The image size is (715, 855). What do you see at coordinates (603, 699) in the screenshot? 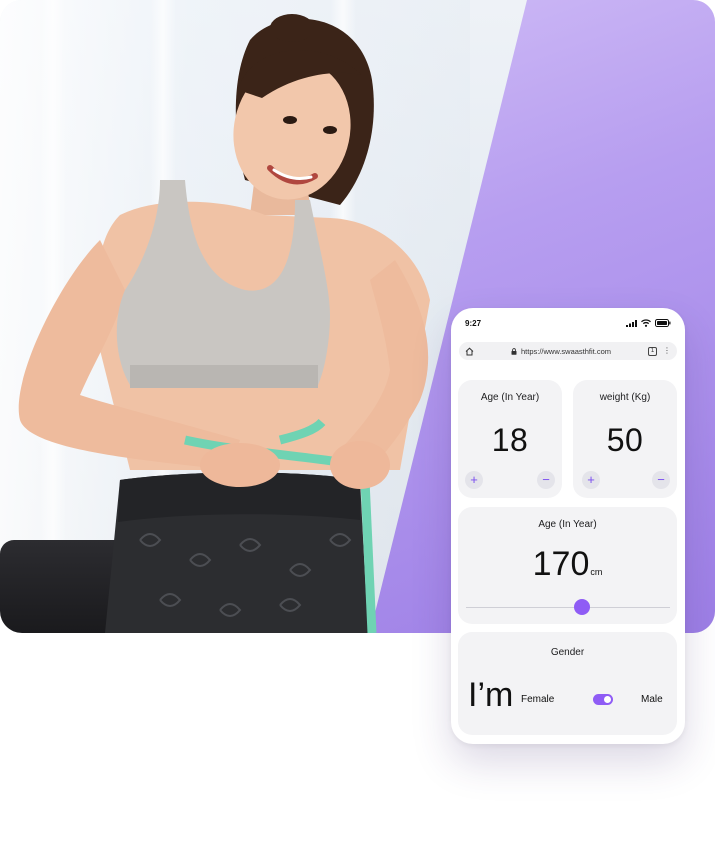
I see `gender-toggle` at bounding box center [603, 699].